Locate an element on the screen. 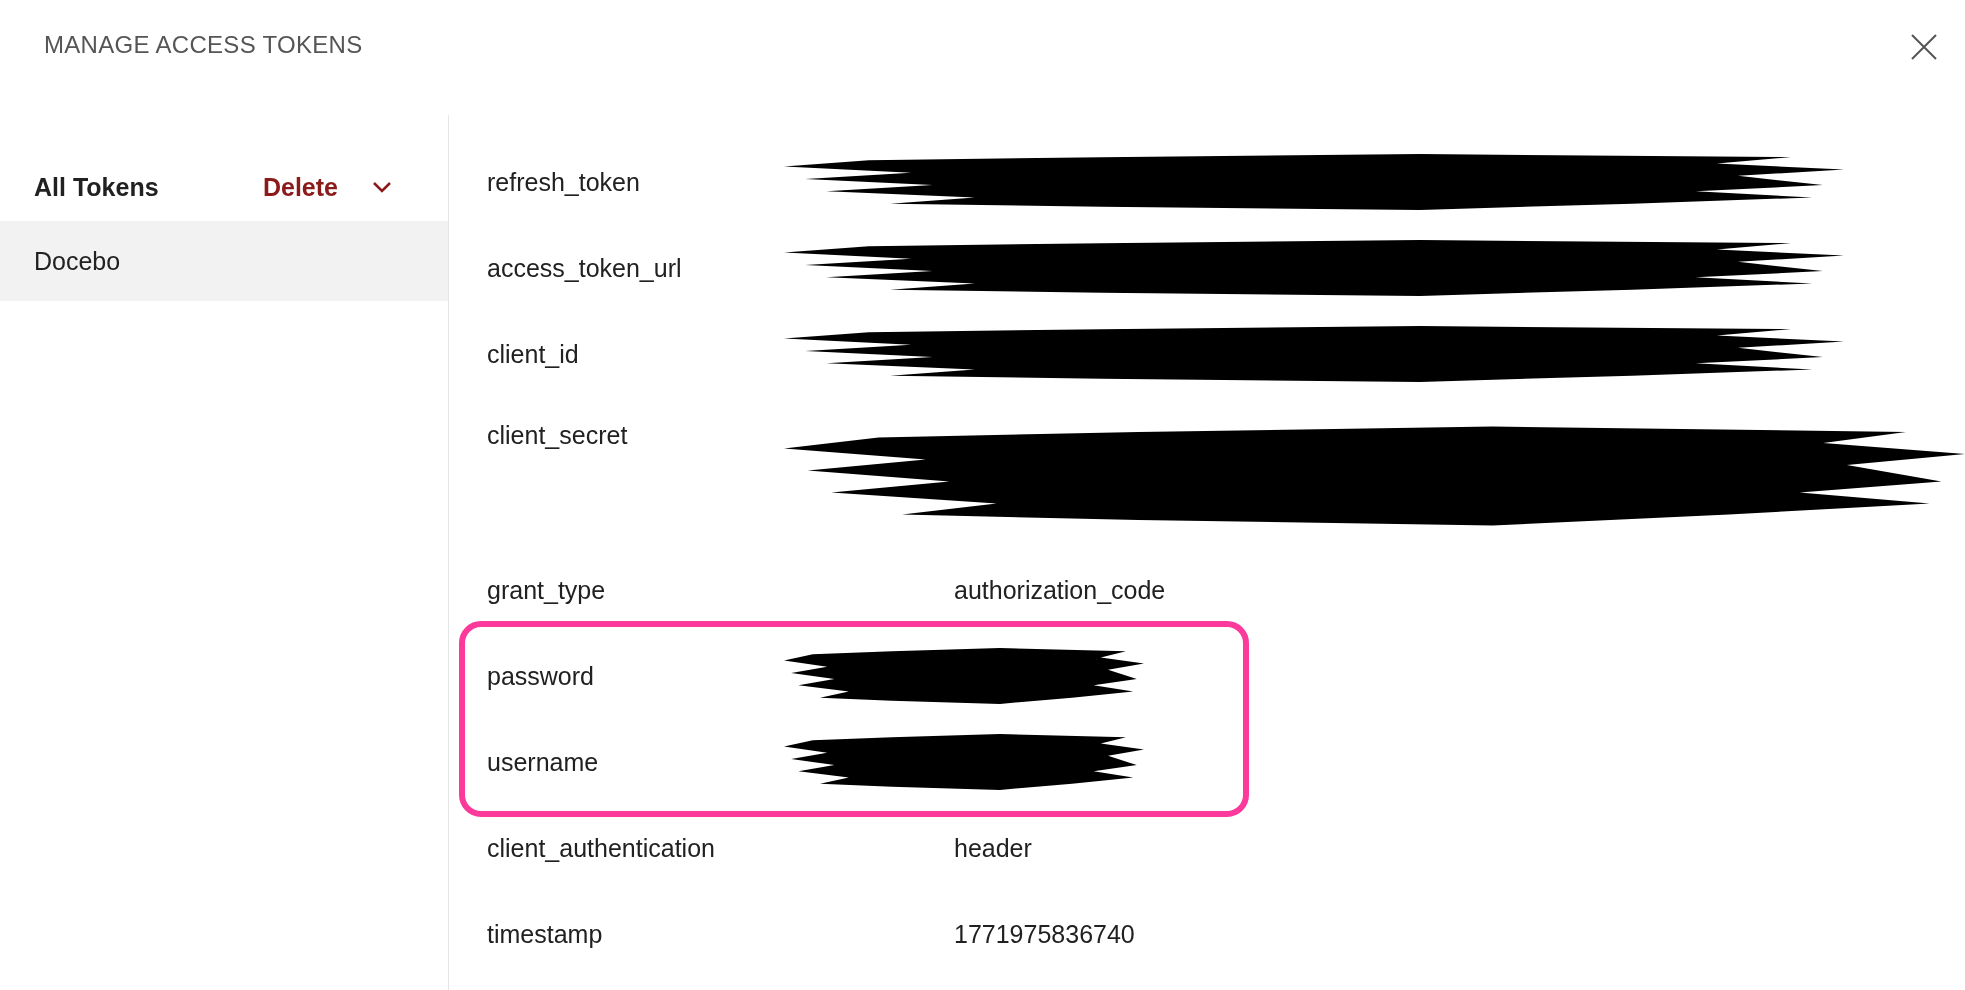 The image size is (1965, 990). field-label: client_authentication is located at coordinates (601, 848).